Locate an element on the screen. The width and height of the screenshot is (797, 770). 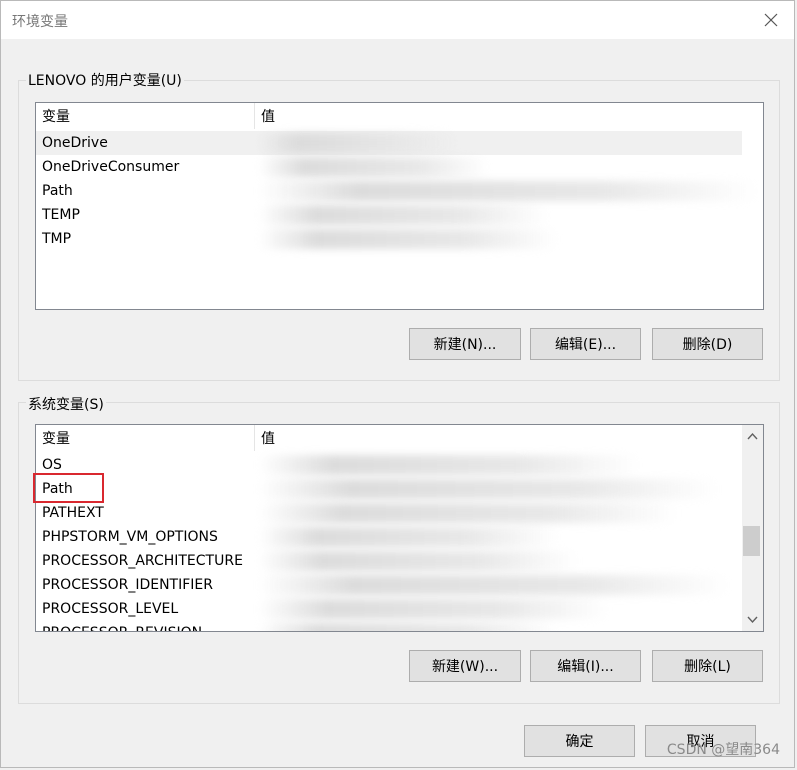
window-title: 环境变量 is located at coordinates (40, 22).